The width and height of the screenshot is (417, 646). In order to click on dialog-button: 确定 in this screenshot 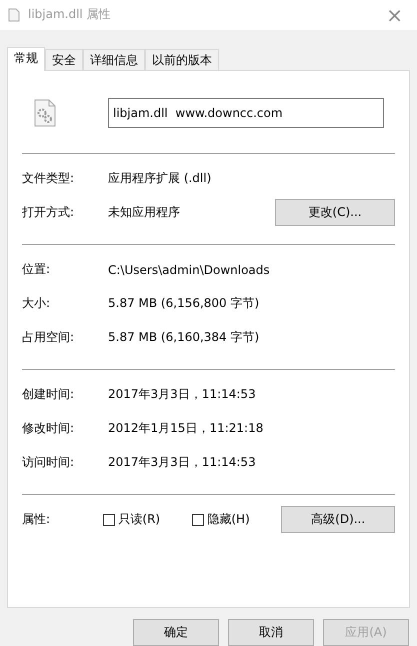, I will do `click(176, 632)`.